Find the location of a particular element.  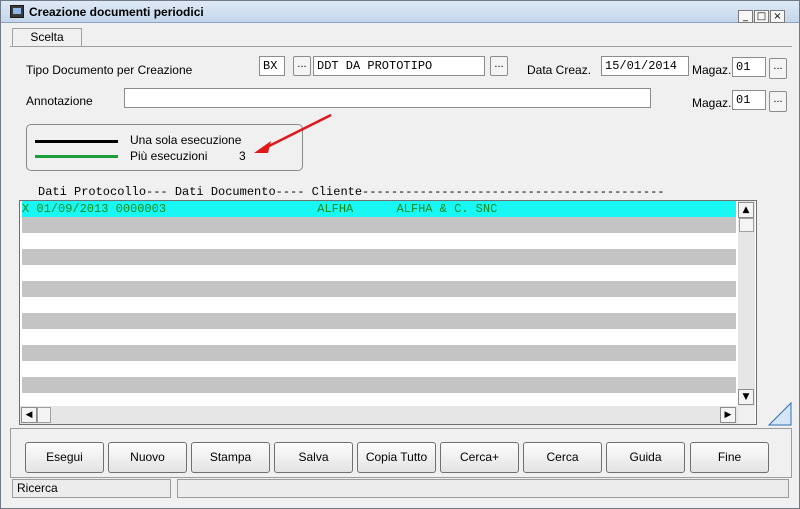

tipo-desc-field: DDT DA PROTOTIPO is located at coordinates (399, 66).